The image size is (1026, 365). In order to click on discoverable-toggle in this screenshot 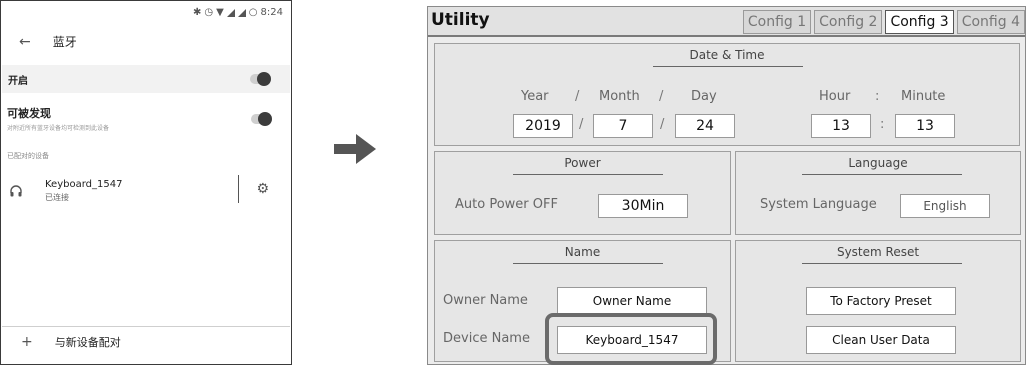, I will do `click(261, 118)`.